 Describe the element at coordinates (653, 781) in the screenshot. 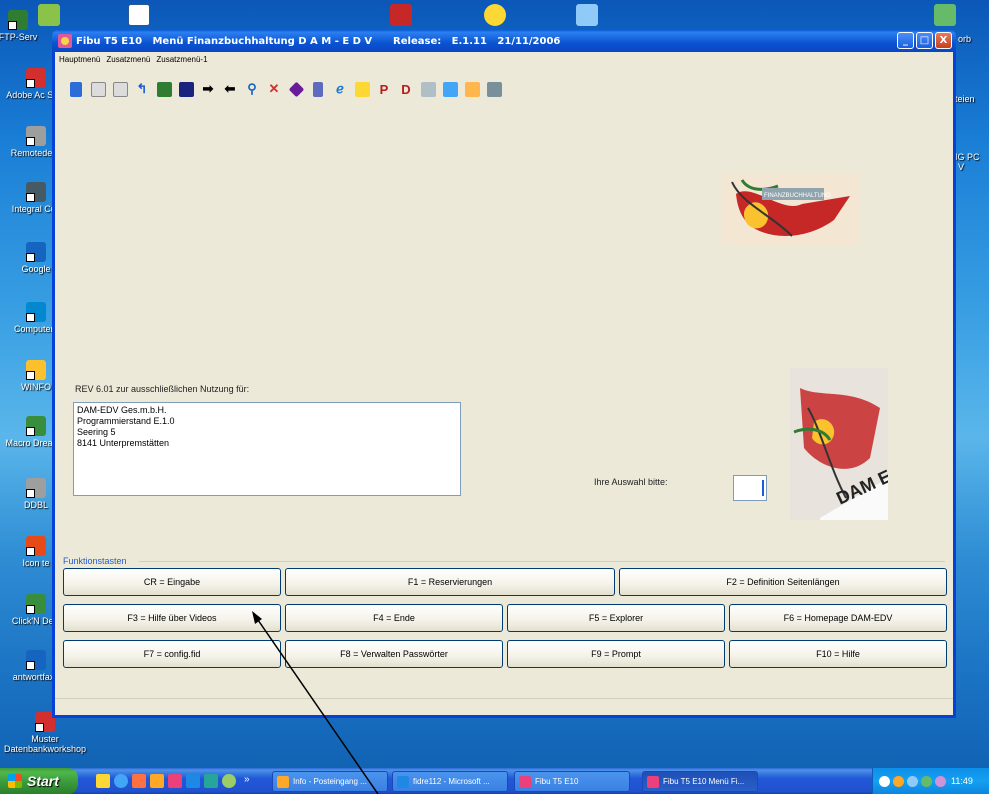

I see `fibu-icon` at that location.